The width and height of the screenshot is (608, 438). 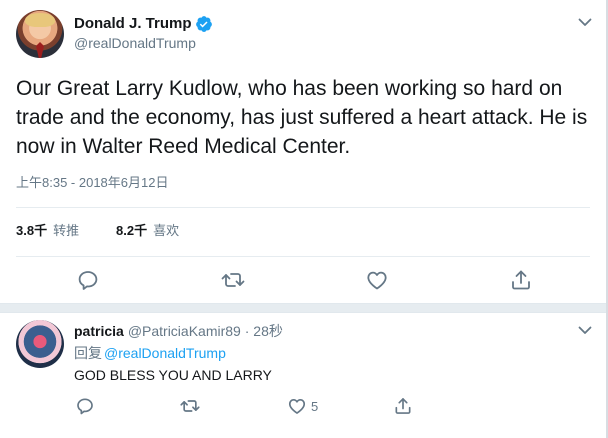 I want to click on reply-author-name: patricia, so click(x=99, y=331).